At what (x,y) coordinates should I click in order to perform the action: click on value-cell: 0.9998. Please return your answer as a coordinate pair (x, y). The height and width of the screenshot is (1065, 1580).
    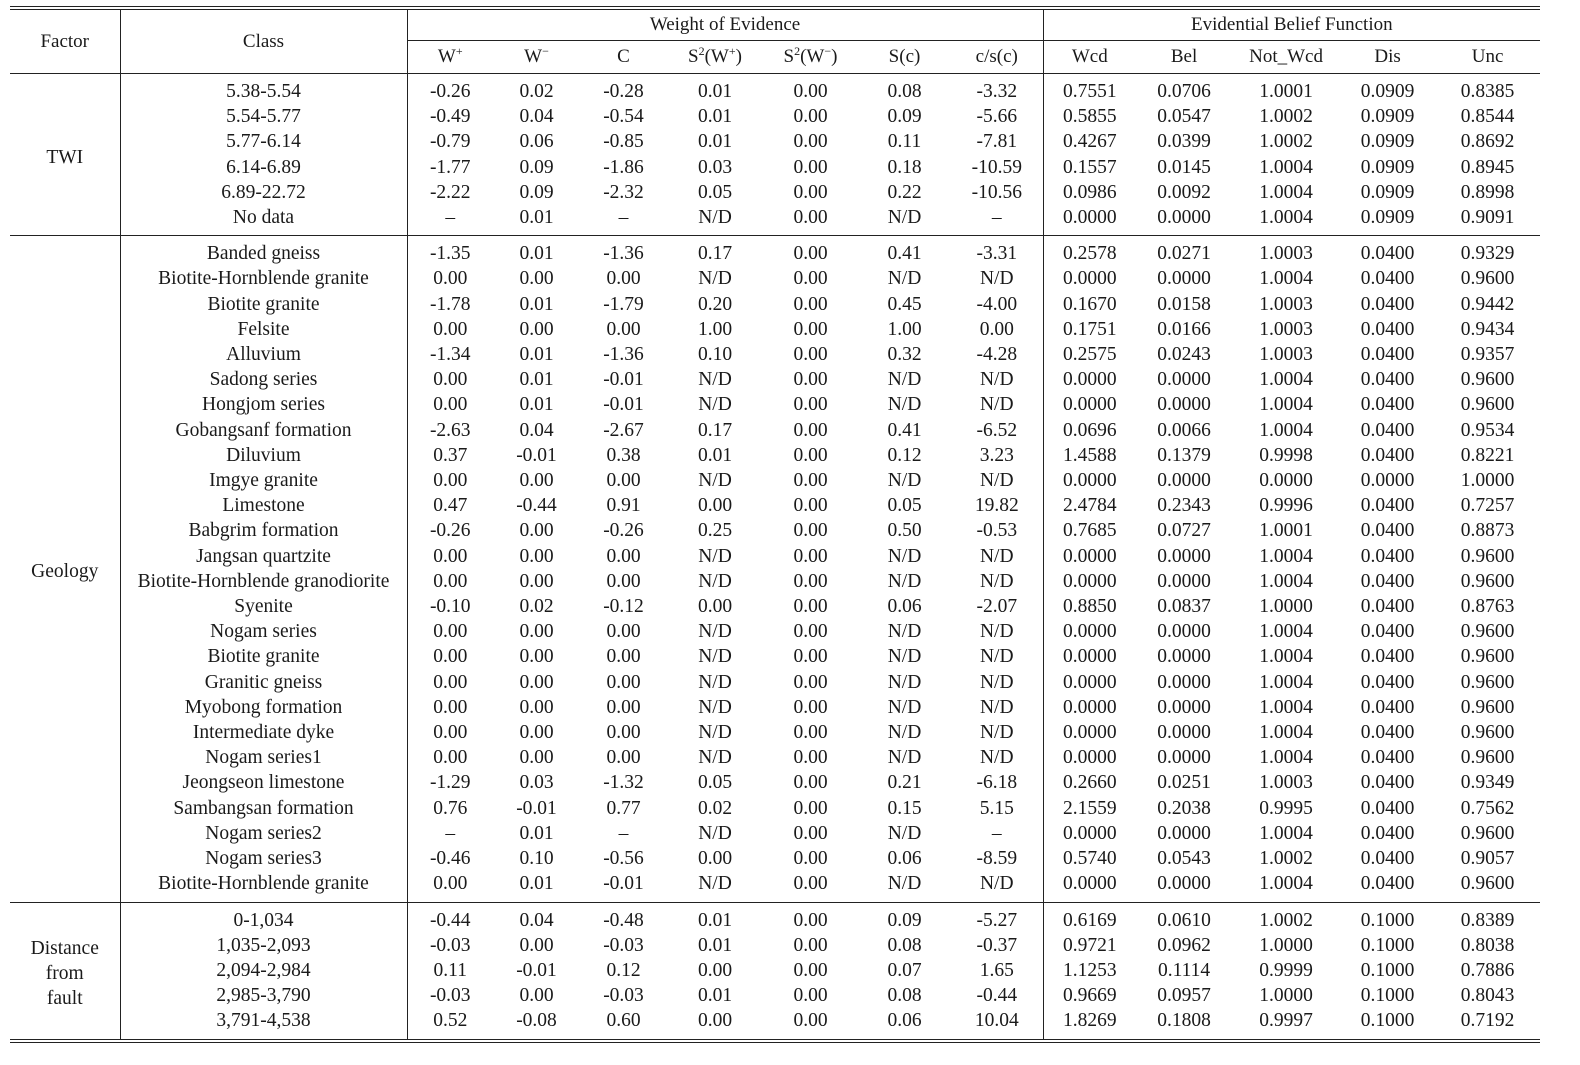
    Looking at the image, I should click on (1286, 455).